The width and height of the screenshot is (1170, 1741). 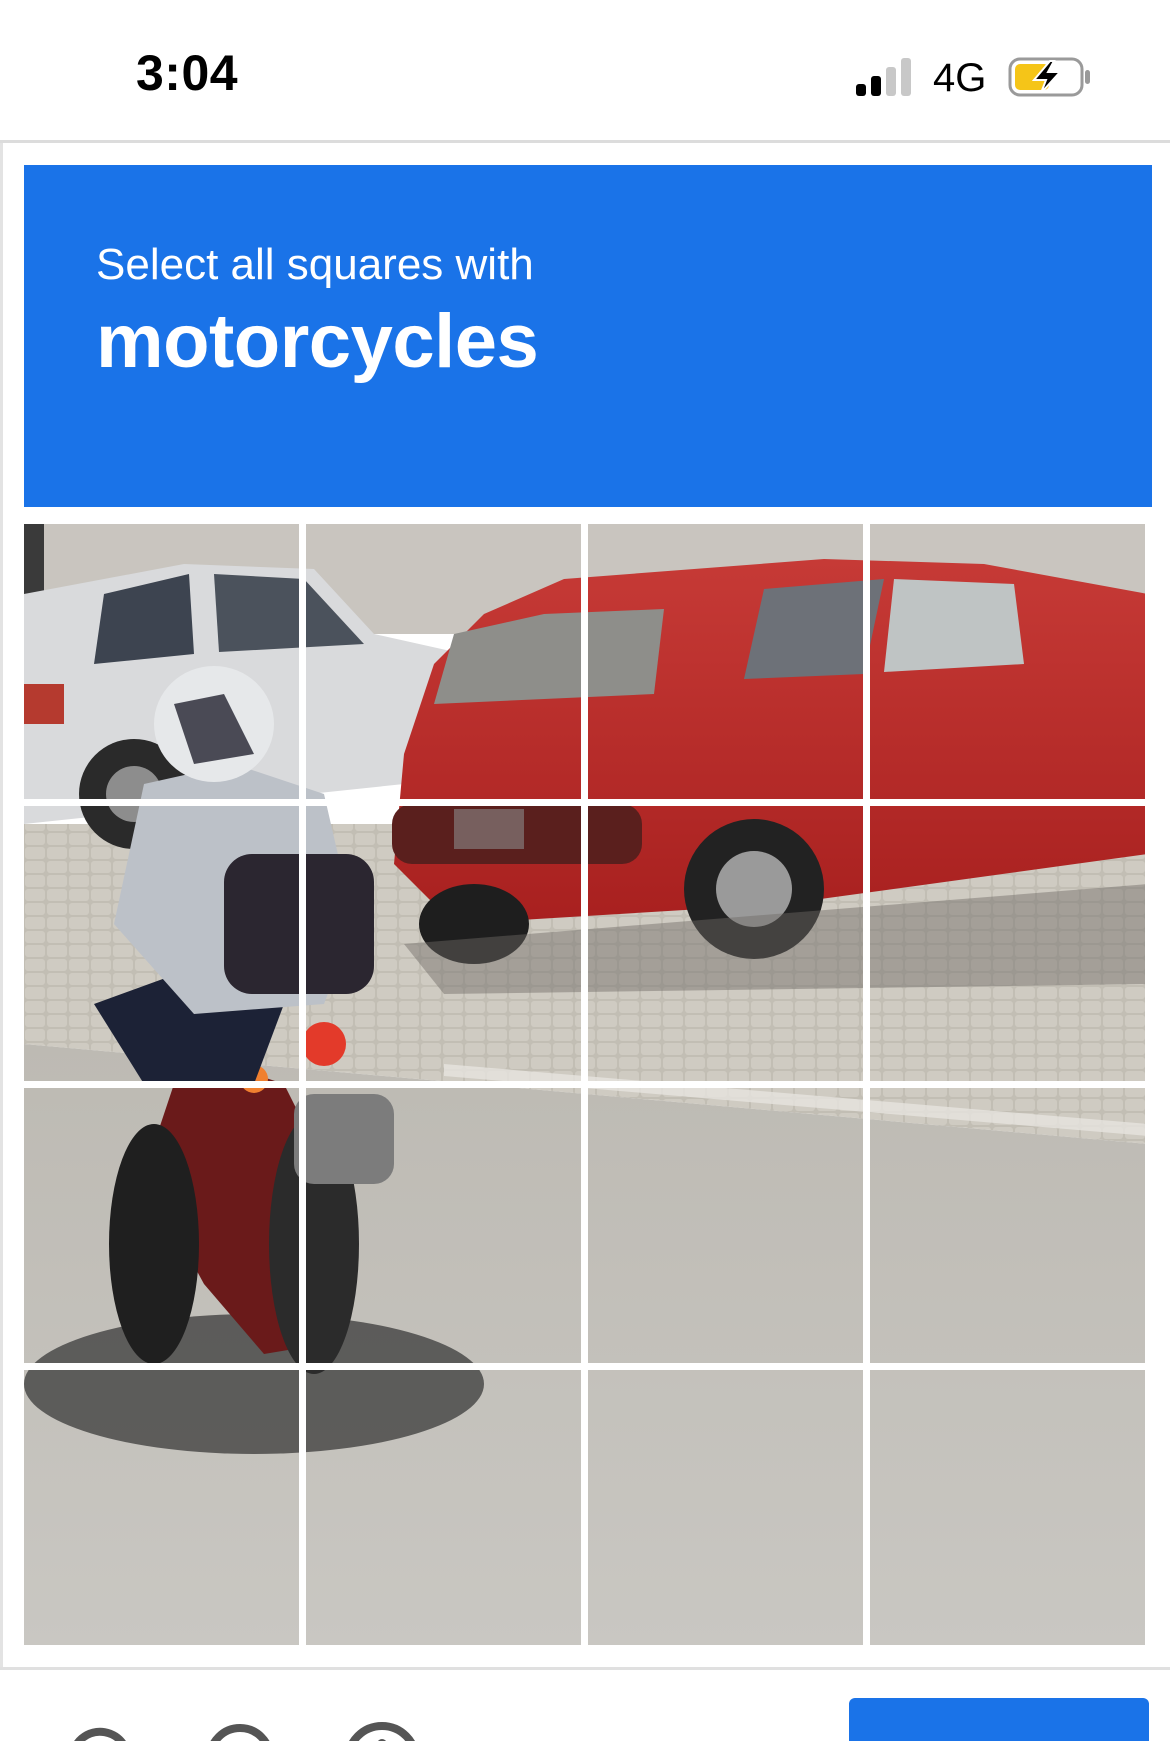 What do you see at coordinates (315, 264) in the screenshot?
I see `challenge-prompt: Select all squares with` at bounding box center [315, 264].